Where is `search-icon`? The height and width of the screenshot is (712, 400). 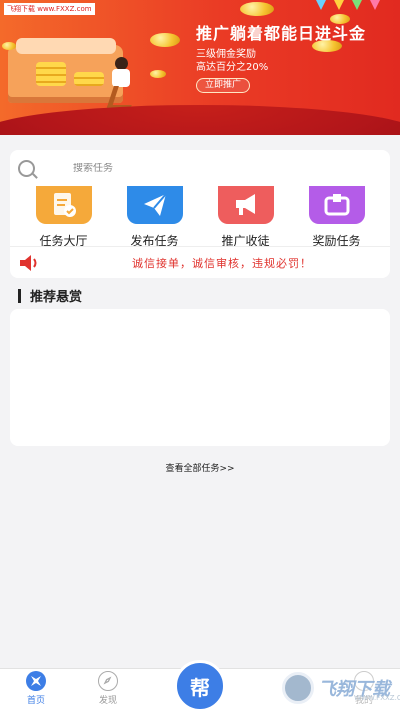 search-icon is located at coordinates (26, 168).